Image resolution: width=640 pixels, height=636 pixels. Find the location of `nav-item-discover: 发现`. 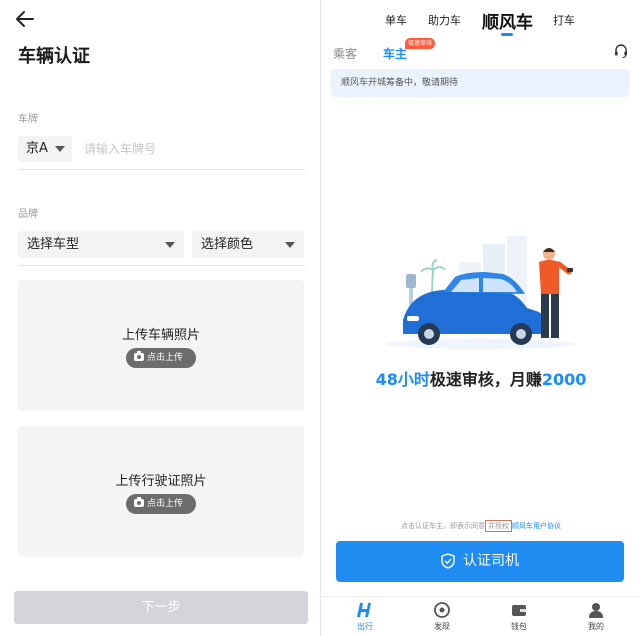

nav-item-discover: 发现 is located at coordinates (442, 616).